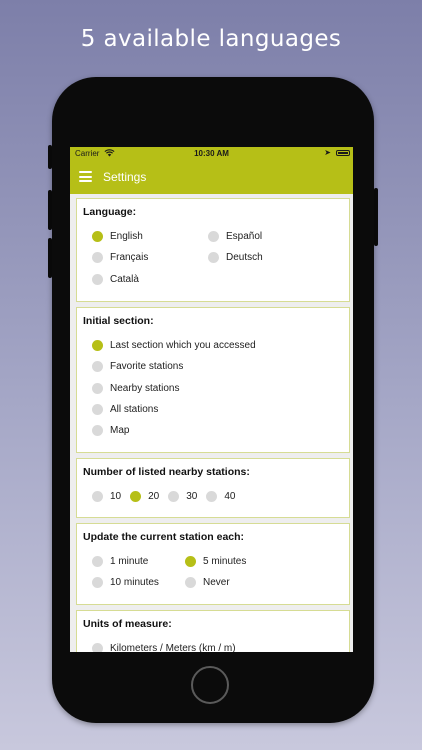 The height and width of the screenshot is (750, 422). What do you see at coordinates (212, 430) in the screenshot?
I see `initial-option-map: Map` at bounding box center [212, 430].